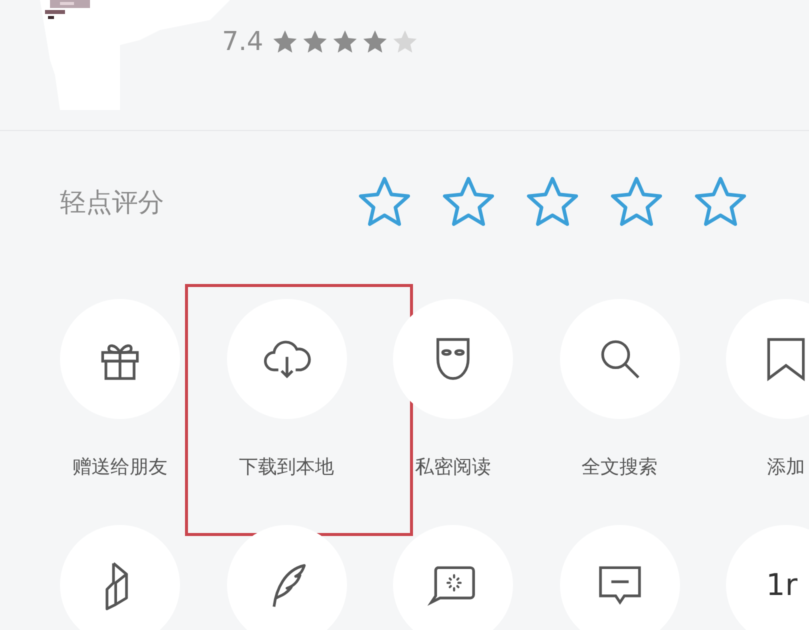 The image size is (809, 630). Describe the element at coordinates (286, 467) in the screenshot. I see `action-label: 下载到本地` at that location.